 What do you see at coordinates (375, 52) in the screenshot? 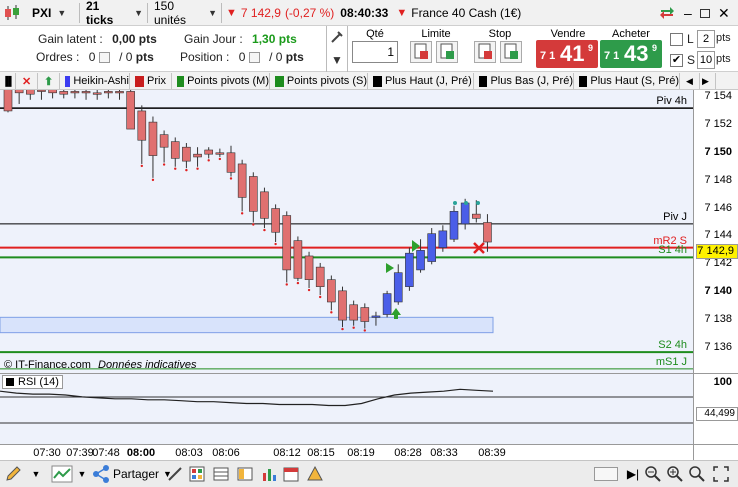
I see `quantity-input: 1` at bounding box center [375, 52].